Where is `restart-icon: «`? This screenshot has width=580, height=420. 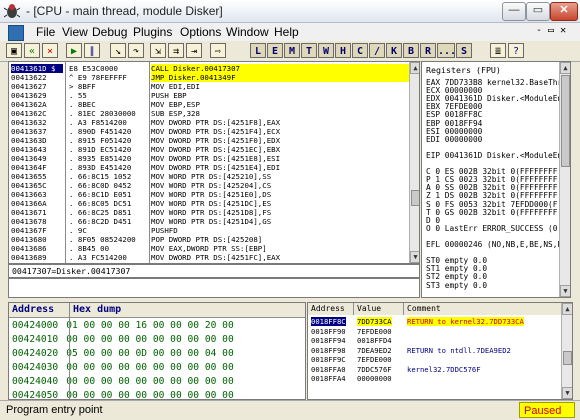
restart-icon: « is located at coordinates (32, 50).